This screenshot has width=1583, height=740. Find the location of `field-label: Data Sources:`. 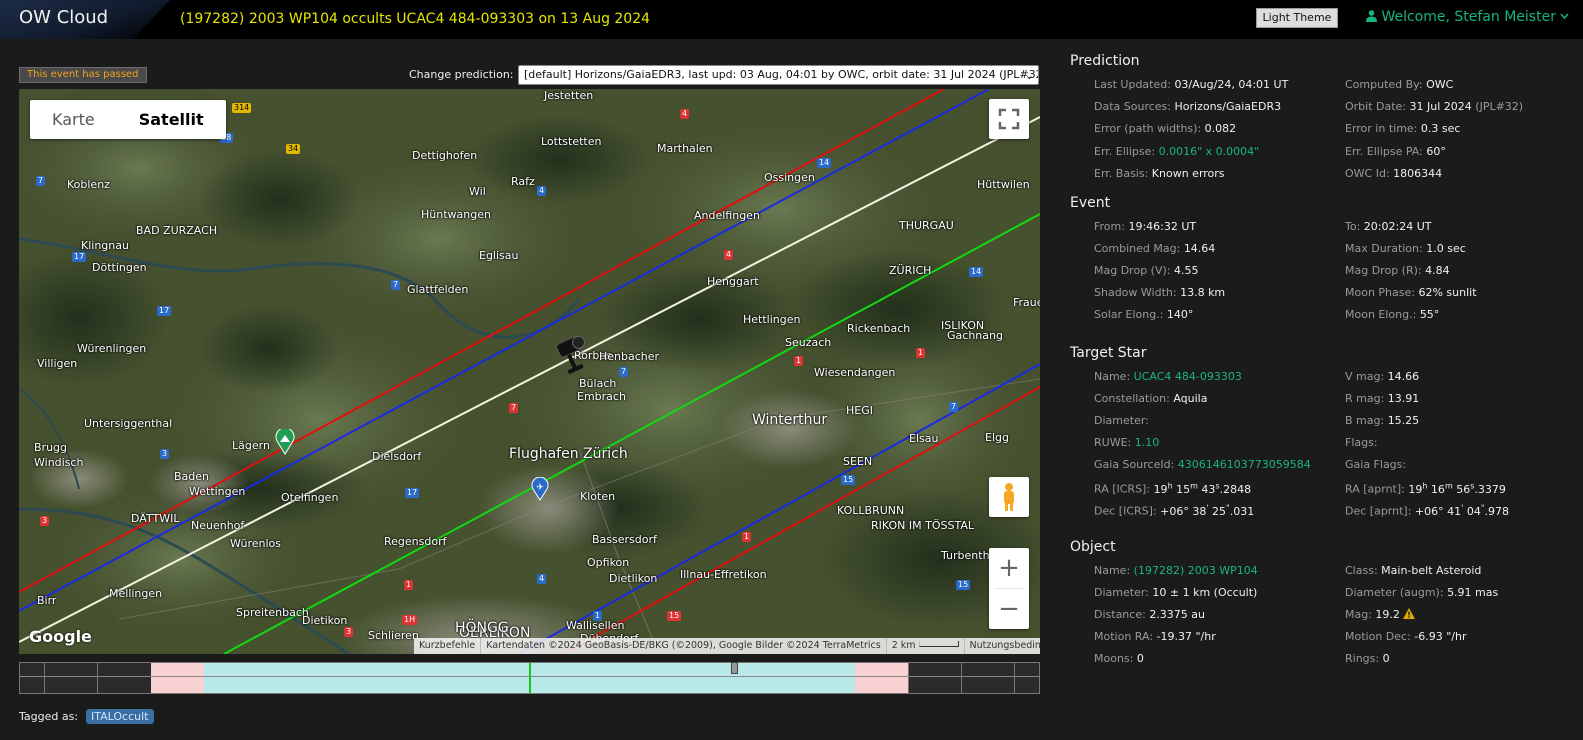

field-label: Data Sources: is located at coordinates (1132, 106).